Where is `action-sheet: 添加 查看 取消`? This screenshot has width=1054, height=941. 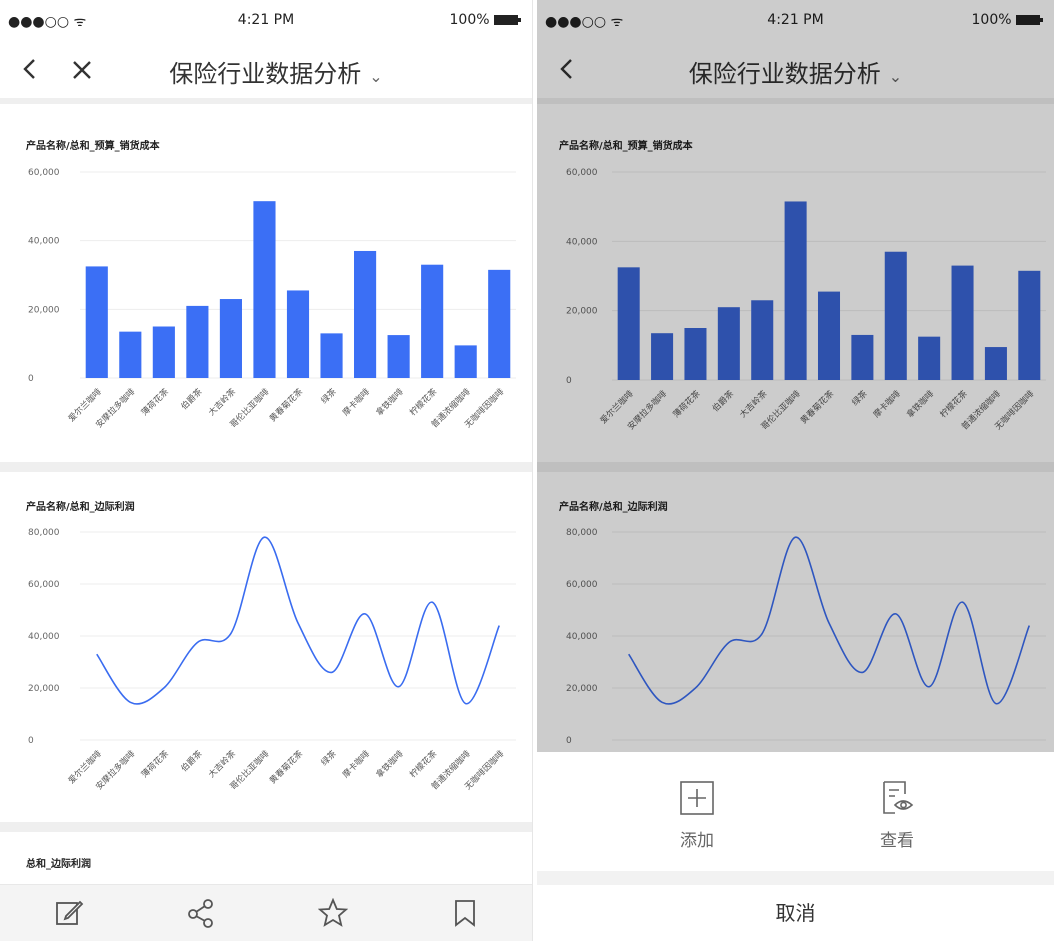
action-sheet: 添加 查看 取消 is located at coordinates (795, 846).